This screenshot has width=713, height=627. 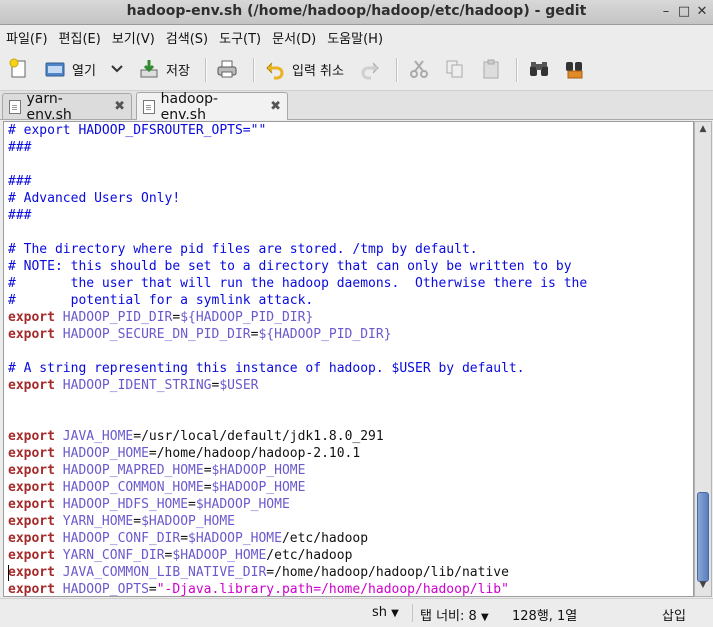 What do you see at coordinates (254, 453) in the screenshot?
I see `code-token: =/home/hadoop/hadoop-2.10.1` at bounding box center [254, 453].